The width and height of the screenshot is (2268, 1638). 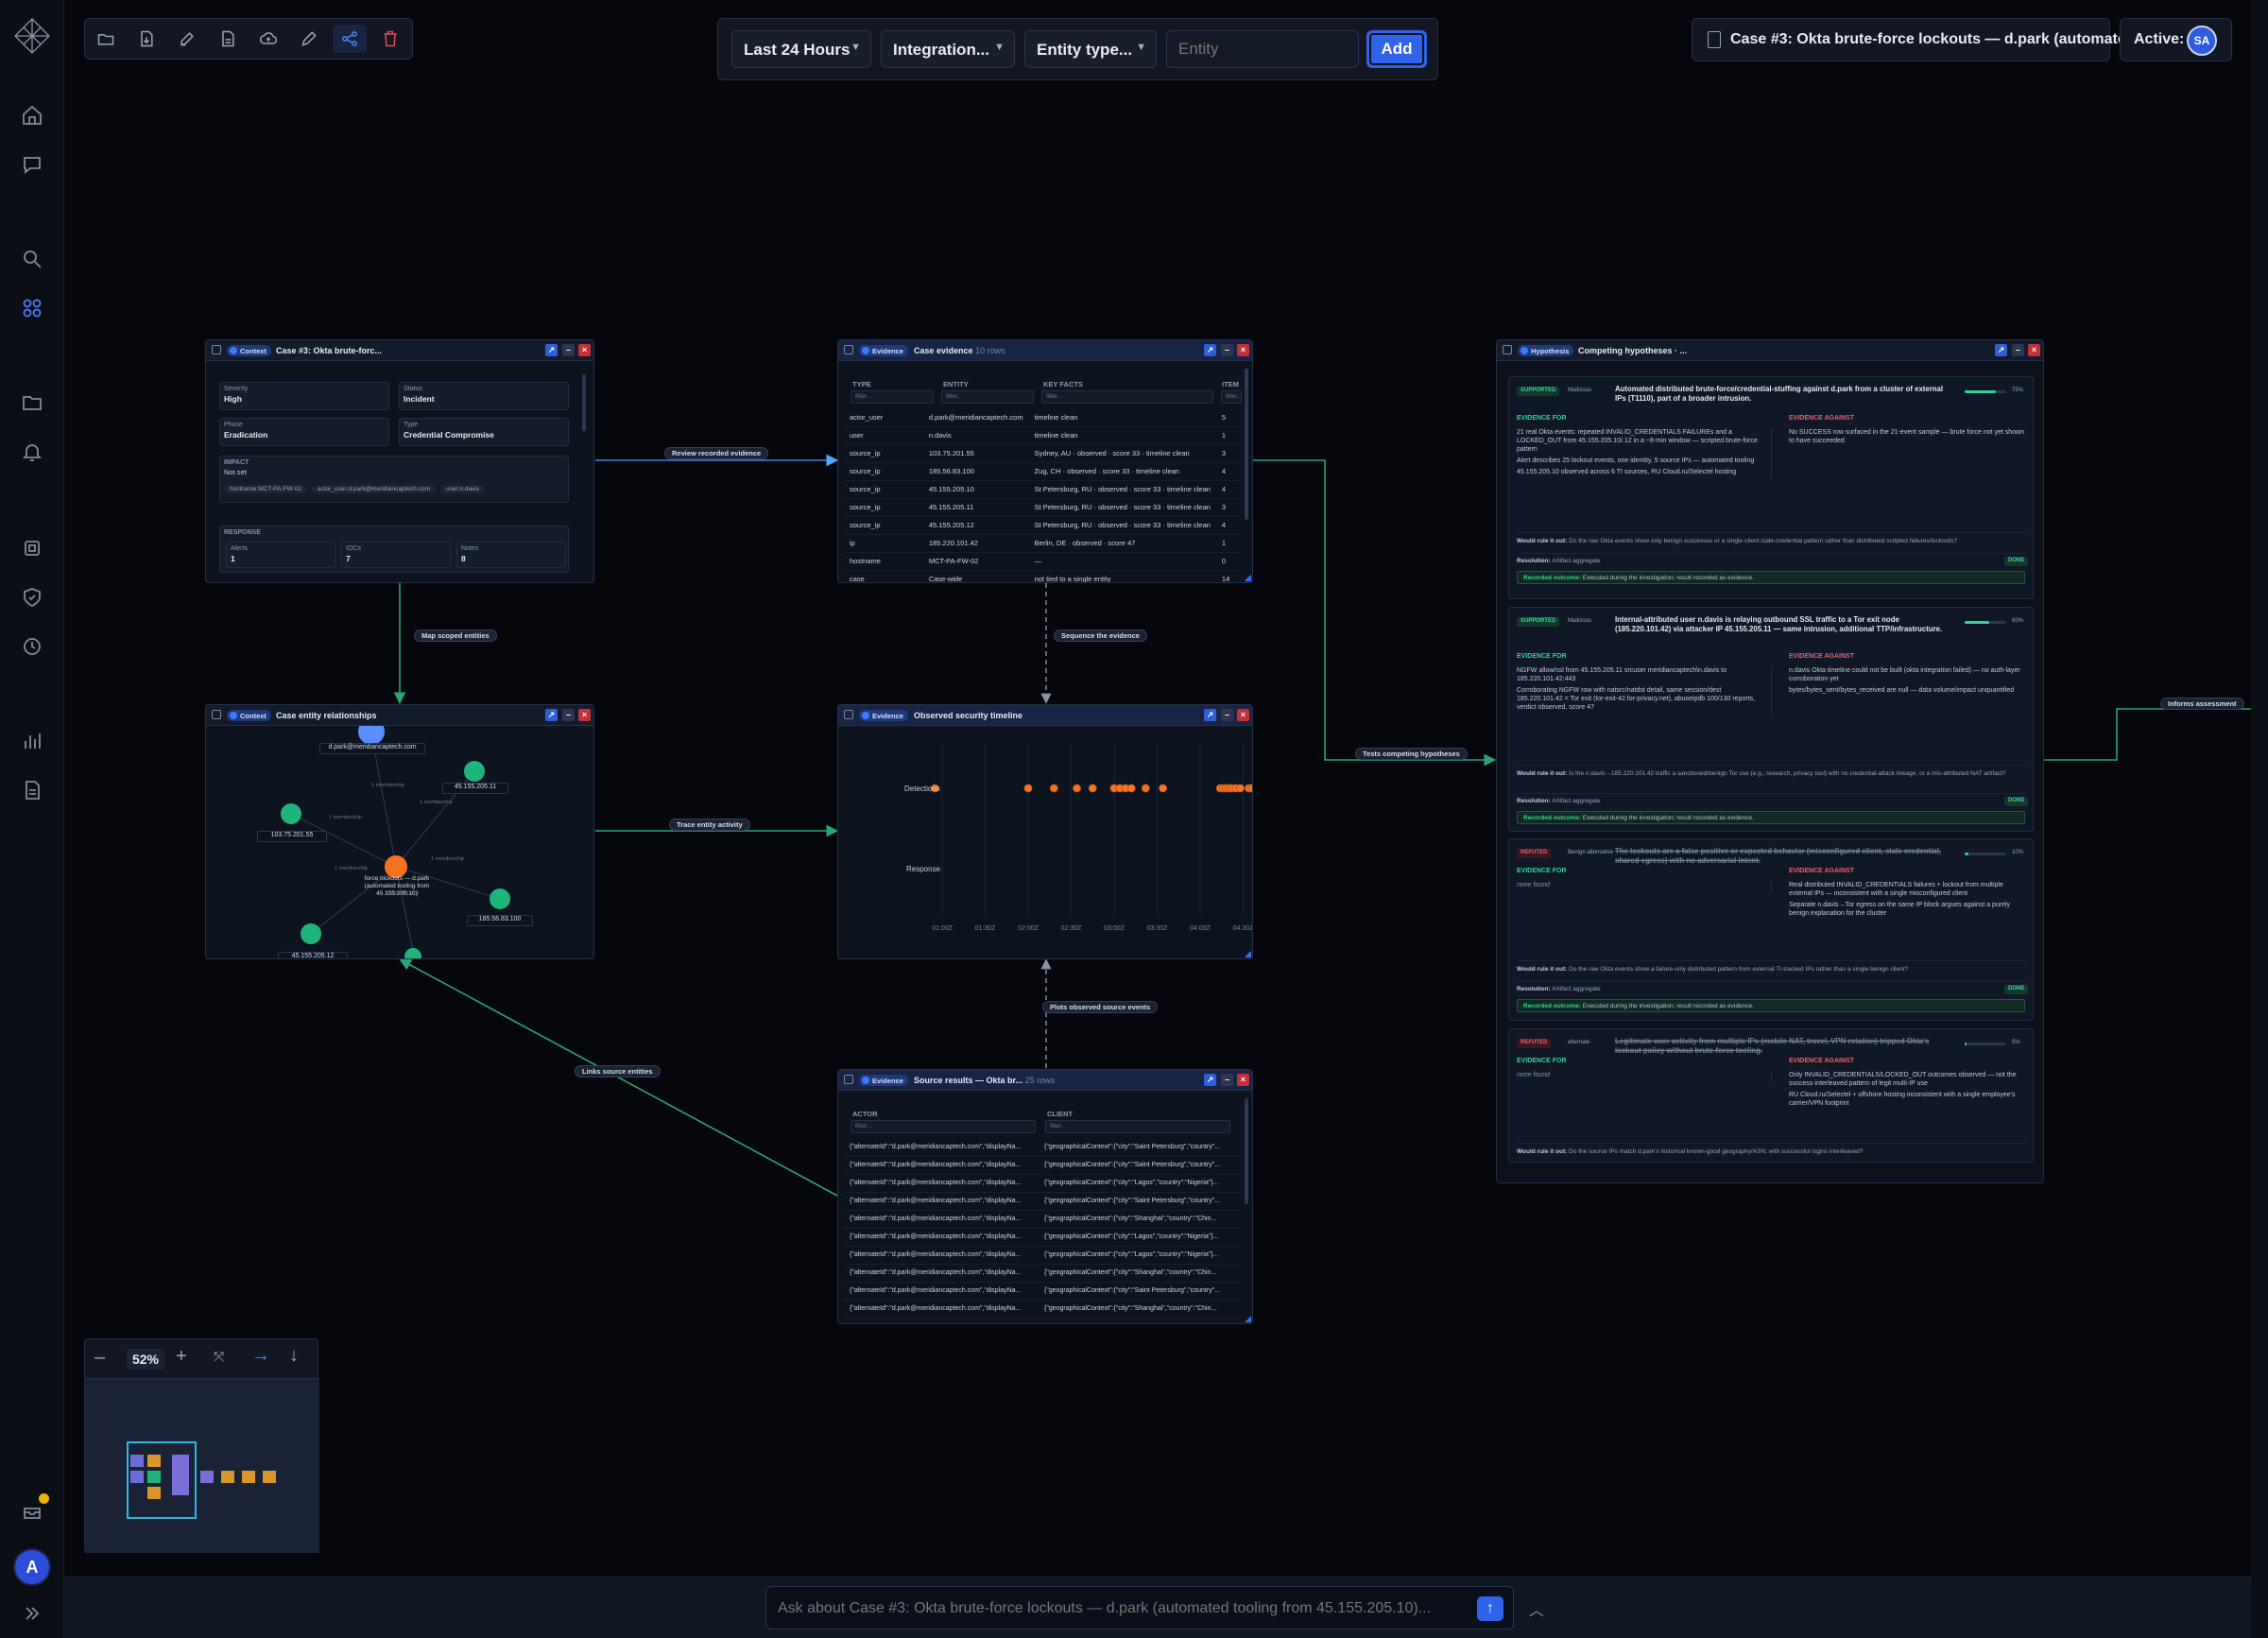 What do you see at coordinates (146, 39) in the screenshot?
I see `download-icon` at bounding box center [146, 39].